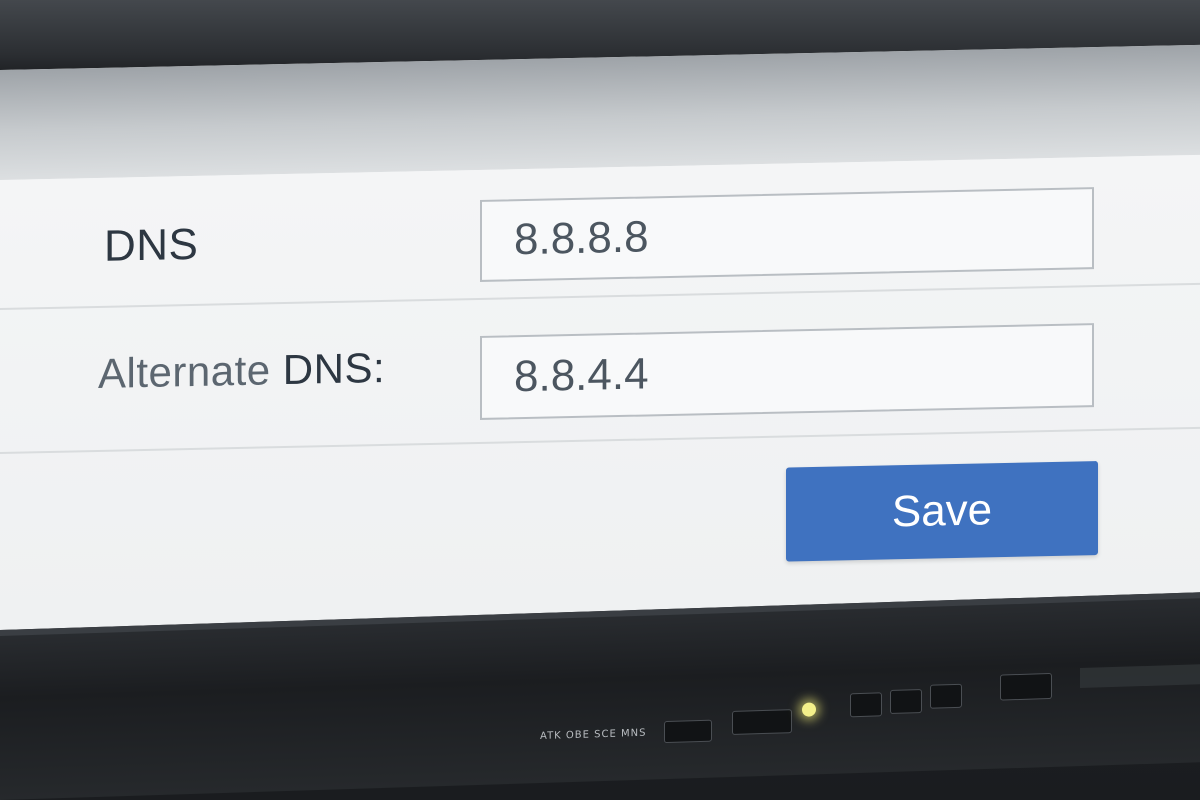 The image size is (1200, 800). What do you see at coordinates (946, 696) in the screenshot?
I see `monitor-button-c` at bounding box center [946, 696].